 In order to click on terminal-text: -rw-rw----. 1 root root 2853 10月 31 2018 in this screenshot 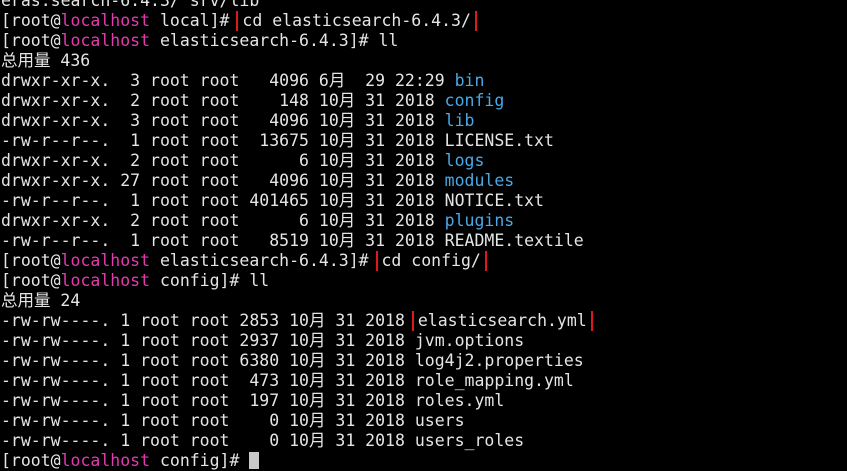, I will do `click(208, 320)`.